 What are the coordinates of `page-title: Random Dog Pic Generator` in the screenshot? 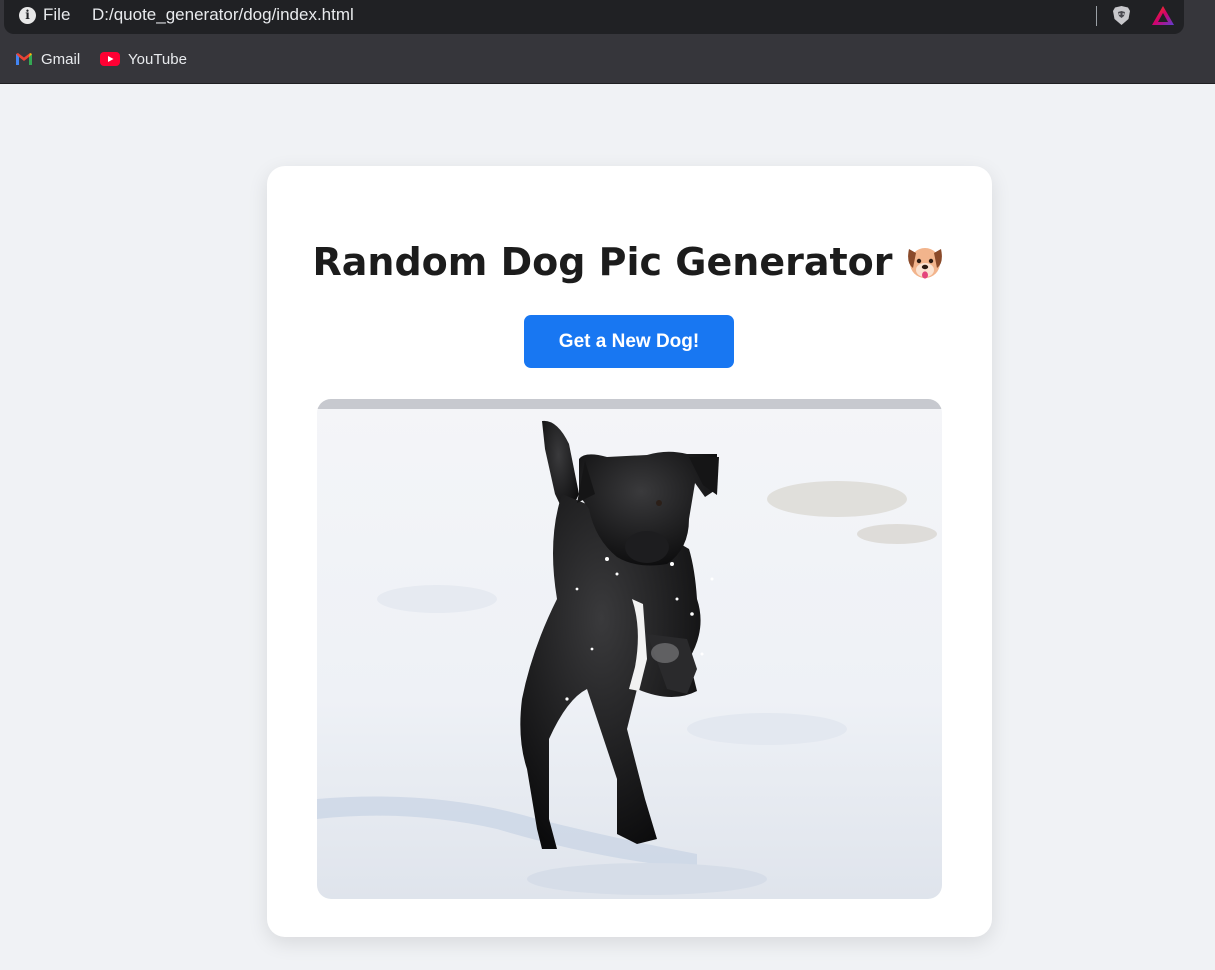 It's located at (629, 262).